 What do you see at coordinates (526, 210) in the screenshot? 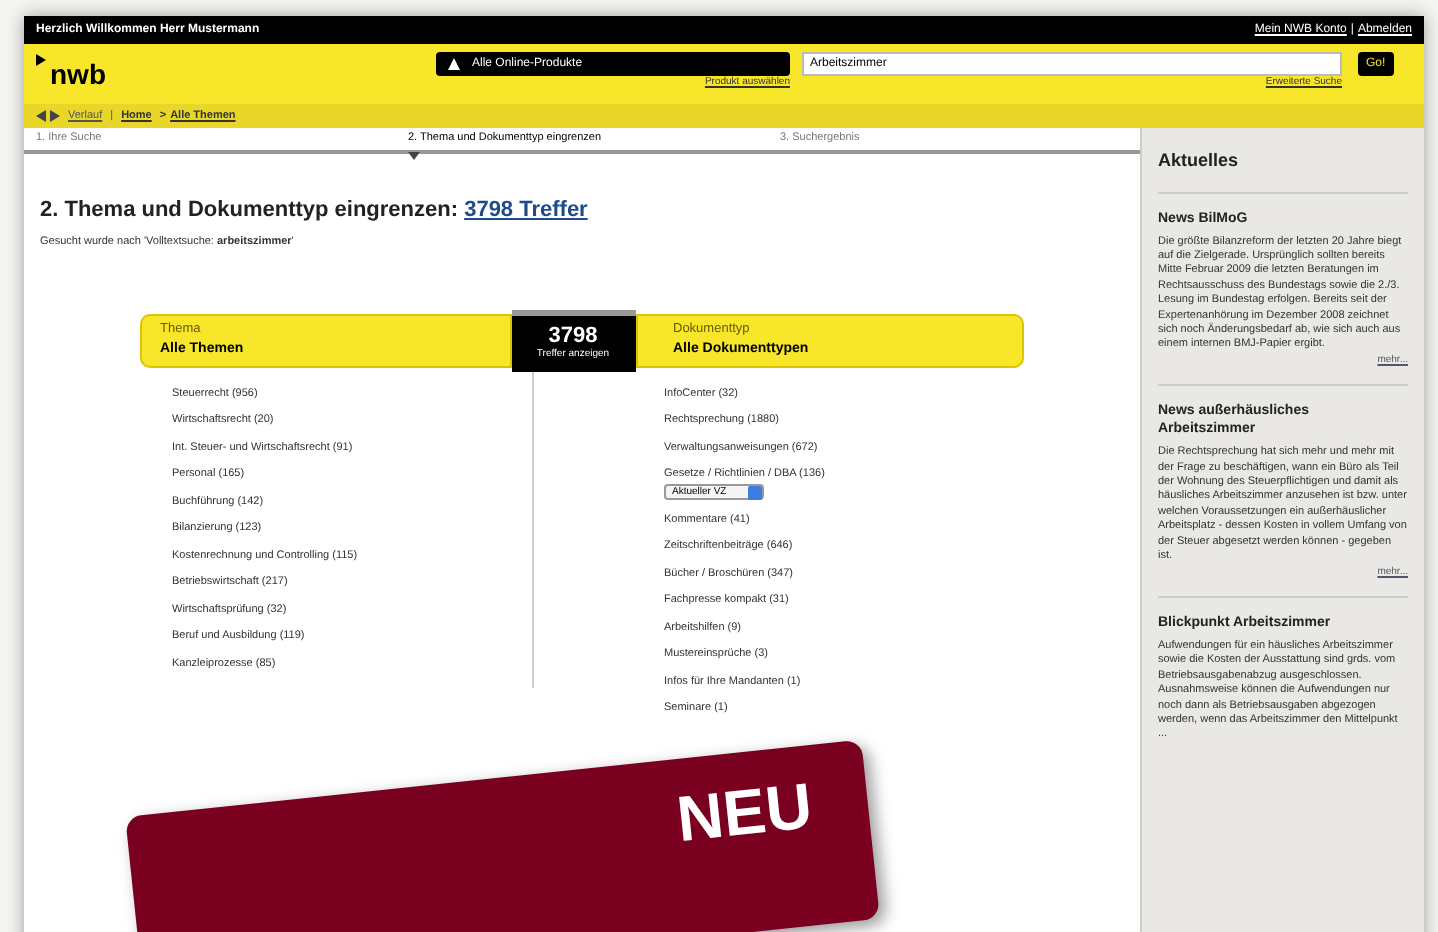
I see `results-link: 3798 Treffer` at bounding box center [526, 210].